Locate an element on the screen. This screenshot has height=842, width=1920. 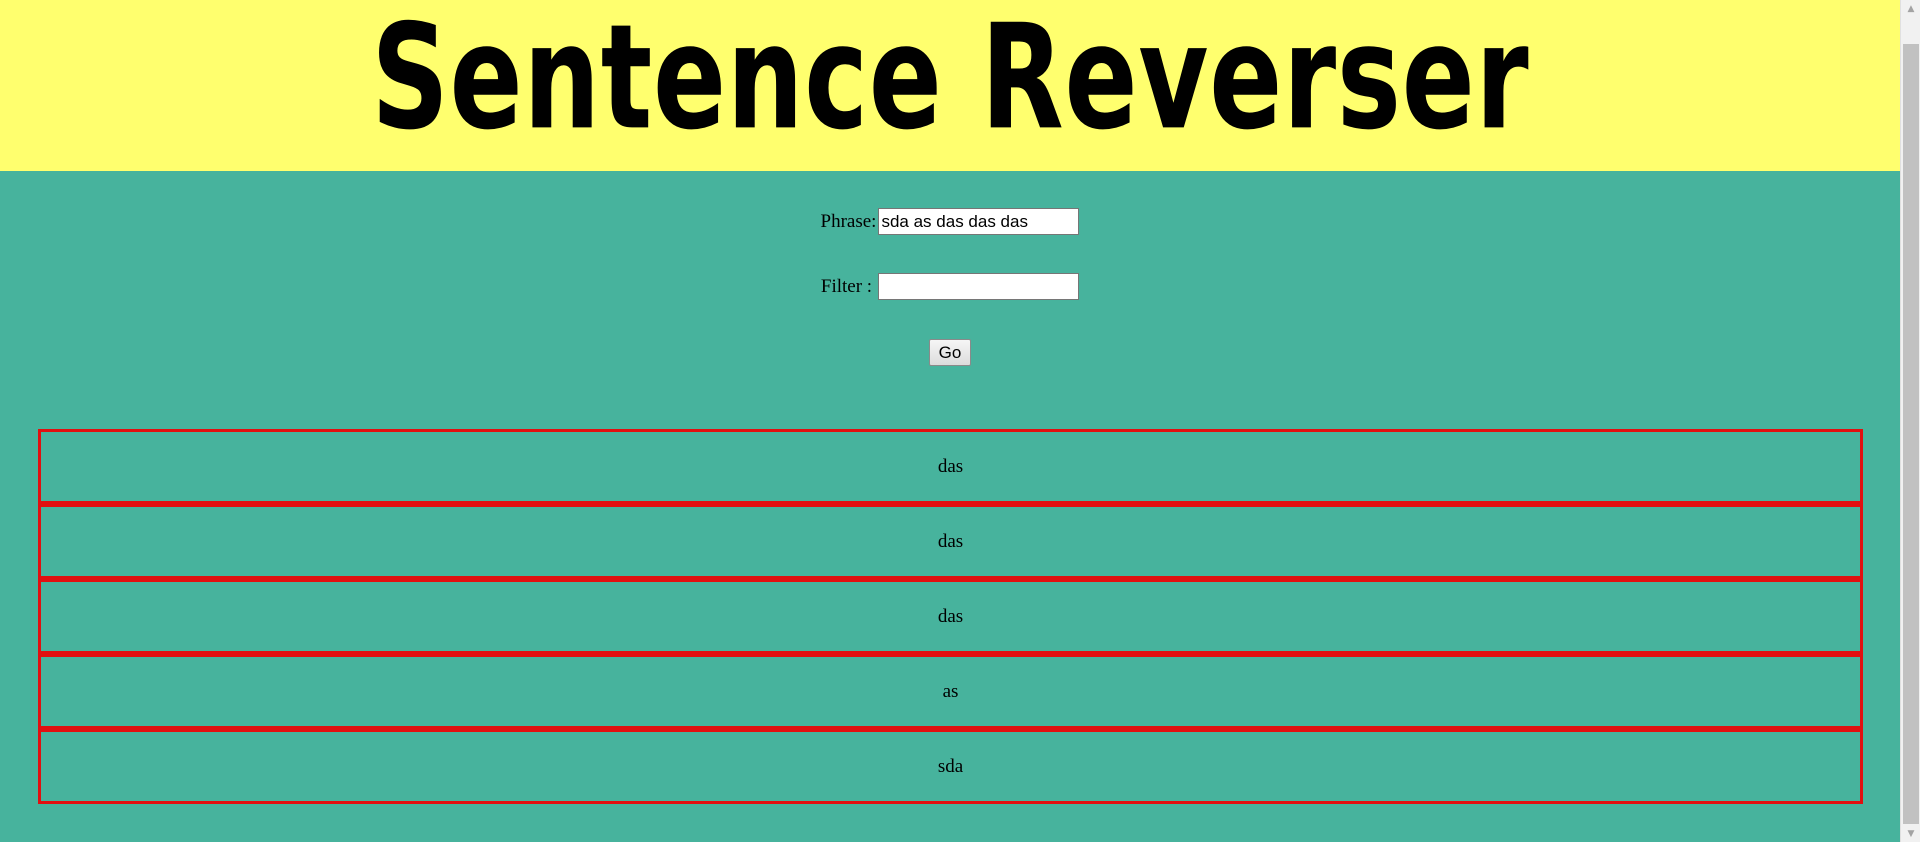
filter-input is located at coordinates (979, 286).